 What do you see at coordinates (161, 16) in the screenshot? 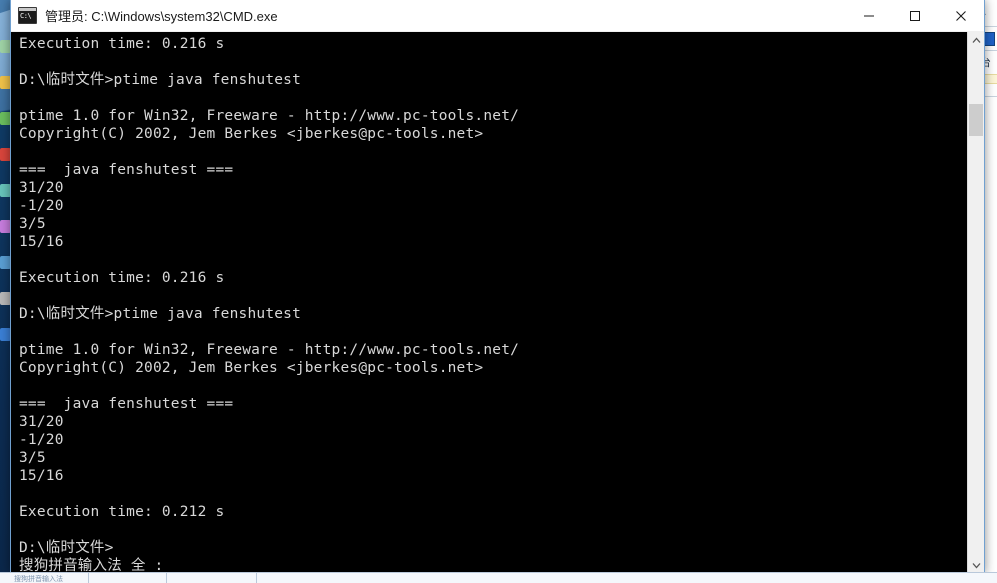
I see `window-title: 管理员: C:\Windows\system32\CMD.exe` at bounding box center [161, 16].